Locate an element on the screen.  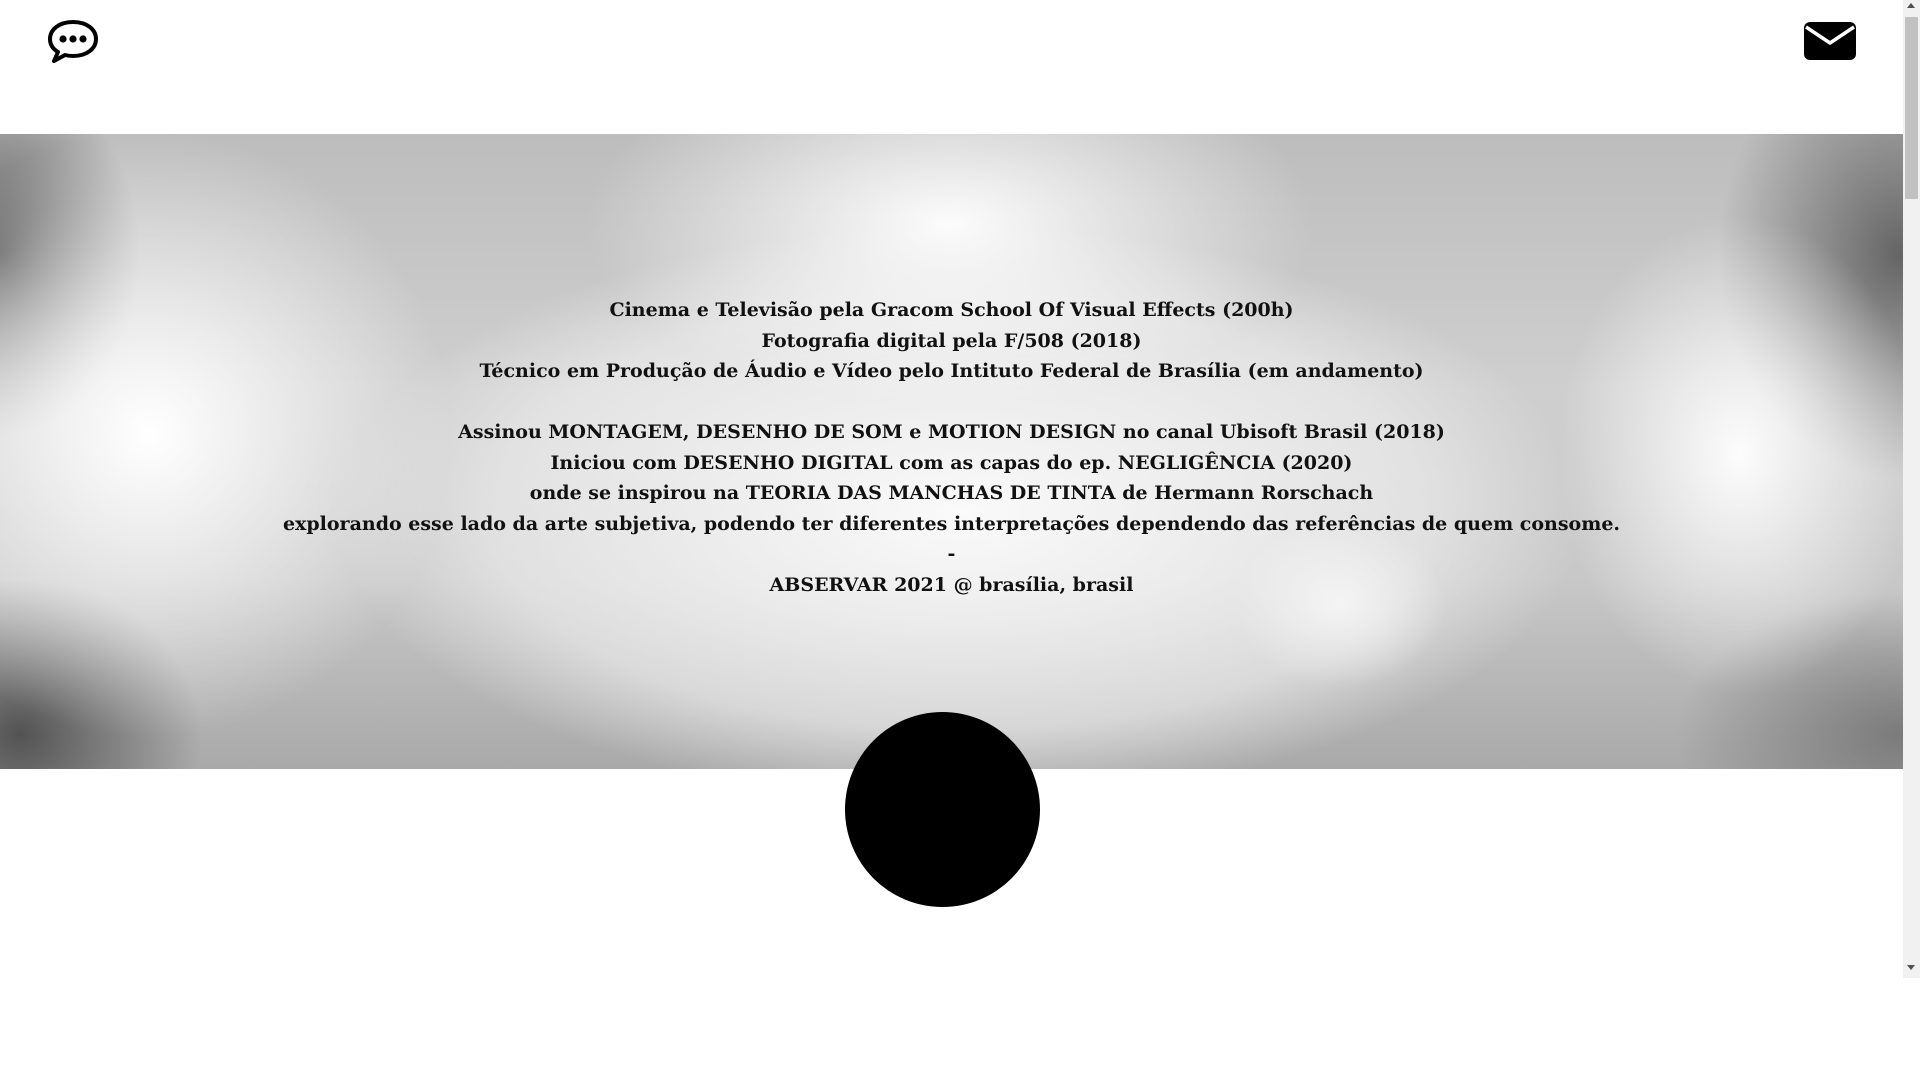
scroll-up-arrow-icon is located at coordinates (1911, 5).